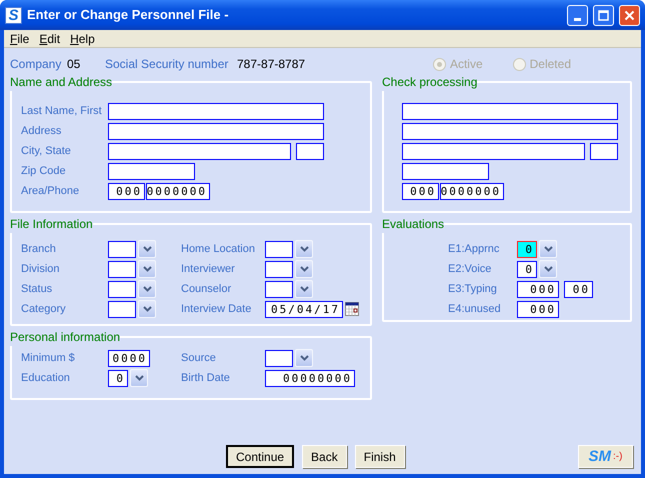  What do you see at coordinates (310, 378) in the screenshot?
I see `input-field: 00000000` at bounding box center [310, 378].